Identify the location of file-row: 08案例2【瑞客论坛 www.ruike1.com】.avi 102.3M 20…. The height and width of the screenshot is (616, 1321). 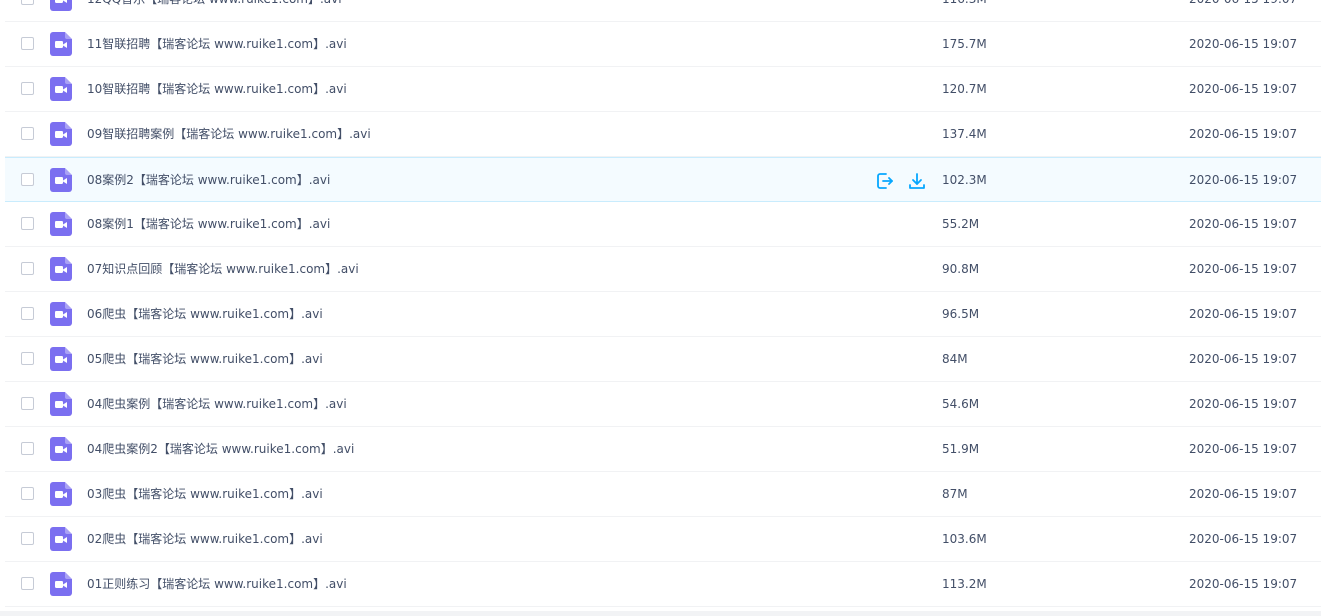
(663, 179).